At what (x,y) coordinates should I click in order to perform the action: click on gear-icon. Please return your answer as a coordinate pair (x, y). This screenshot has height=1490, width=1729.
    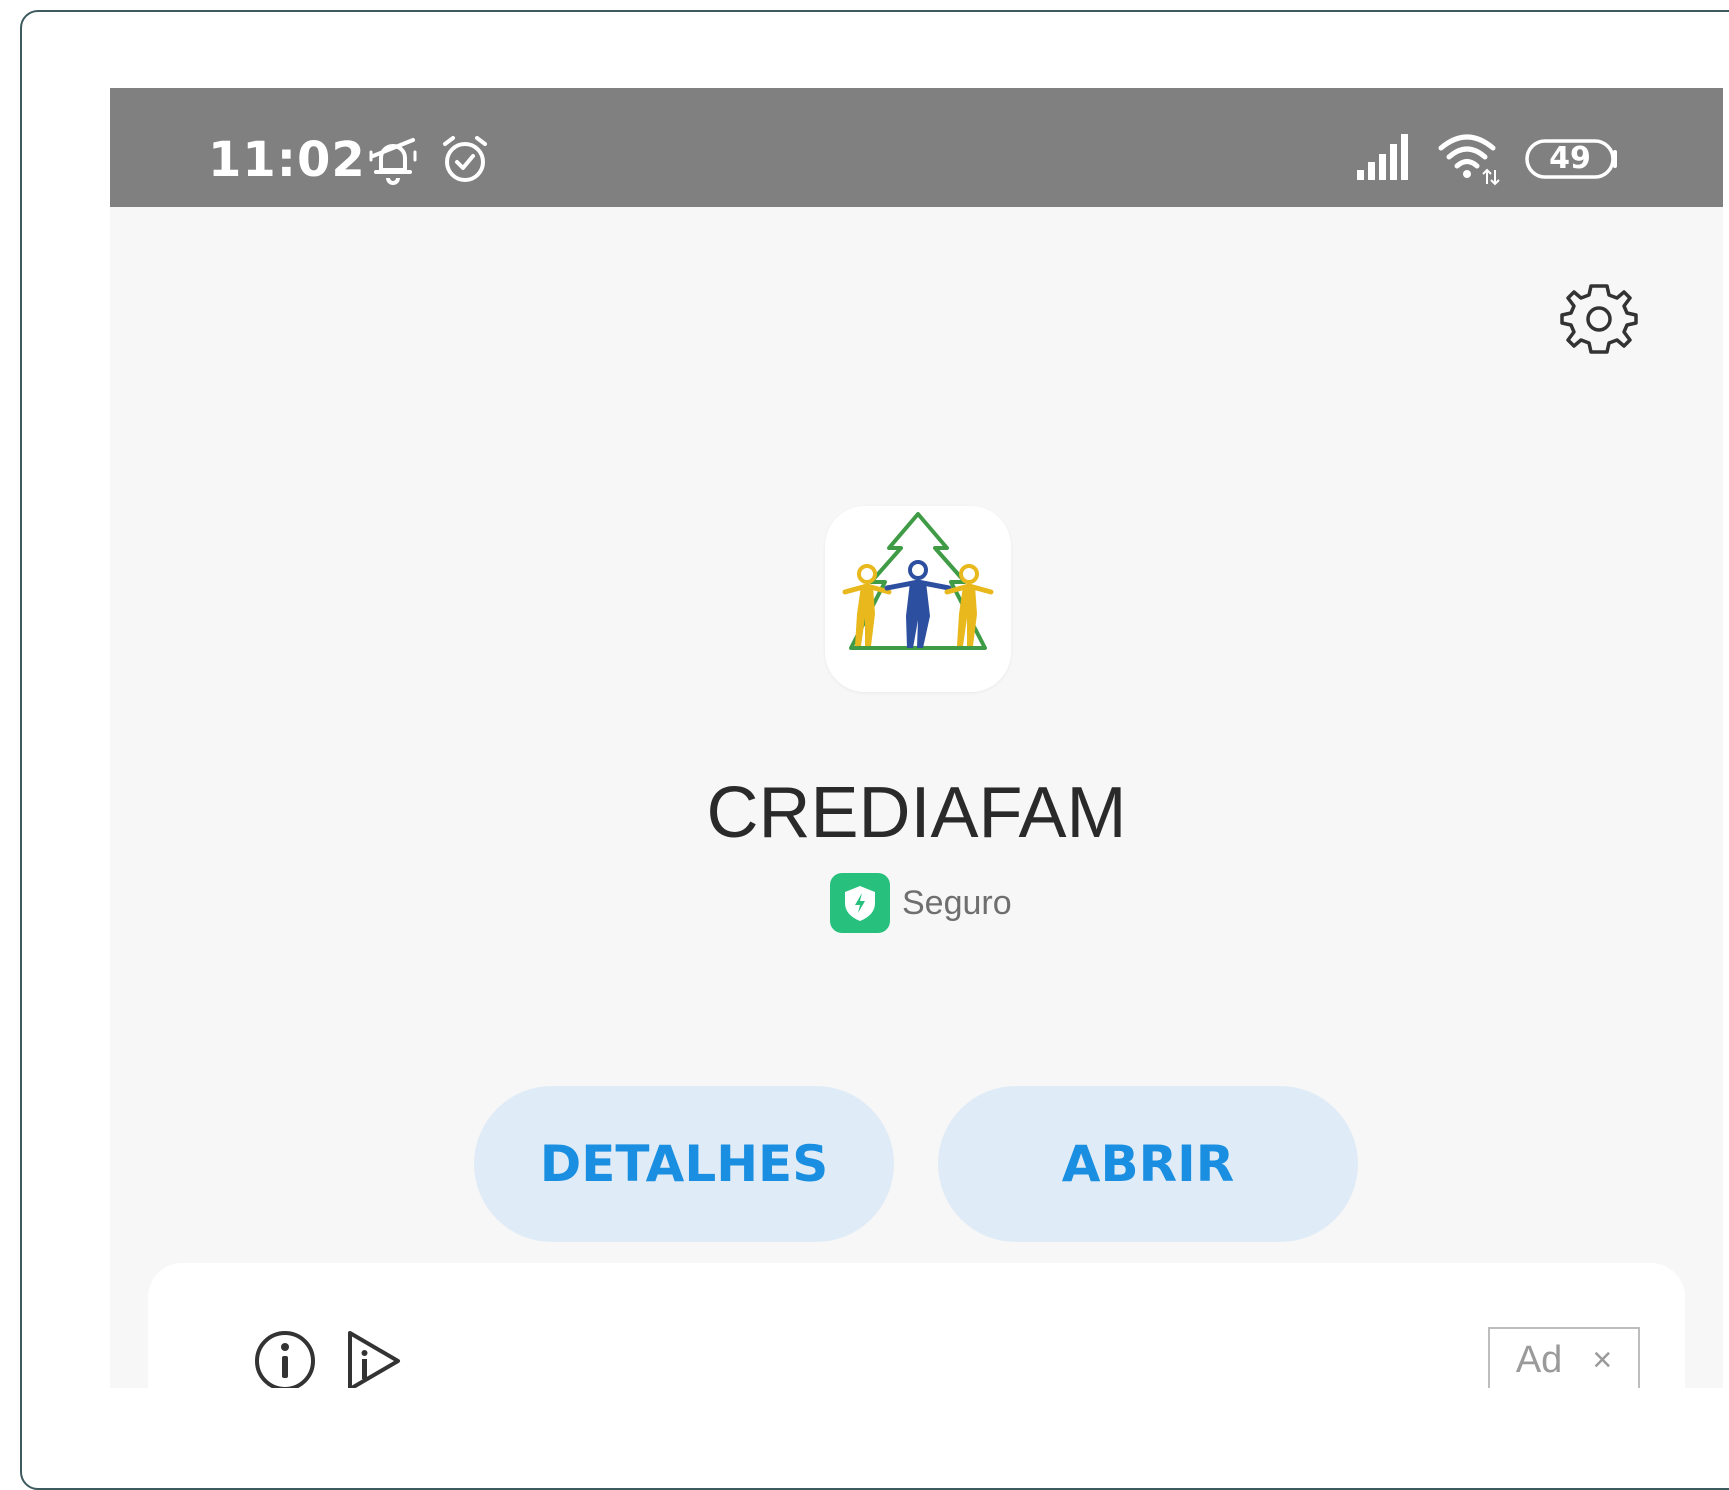
    Looking at the image, I should click on (1599, 319).